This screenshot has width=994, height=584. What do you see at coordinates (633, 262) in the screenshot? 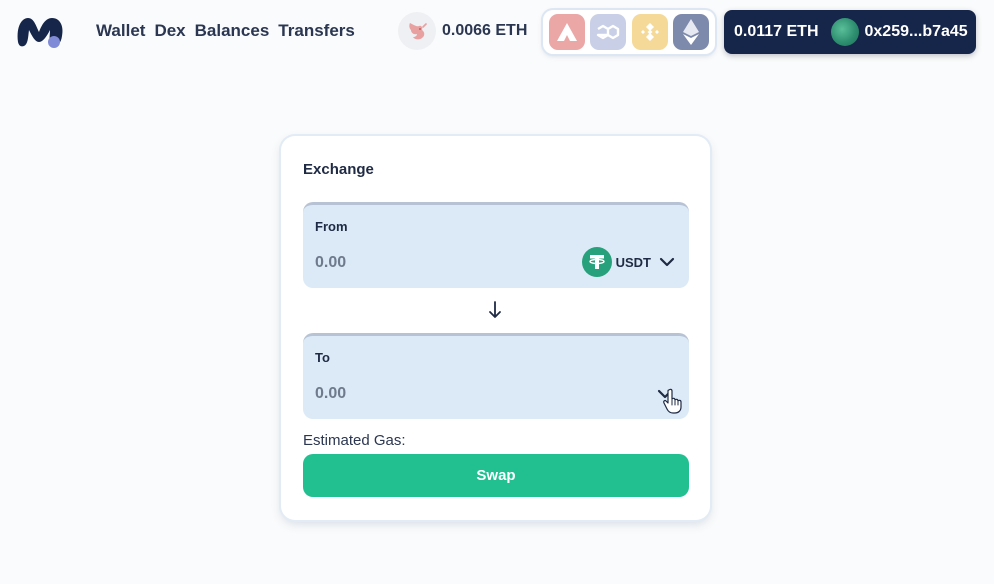
I see `from-token-name: USDT` at bounding box center [633, 262].